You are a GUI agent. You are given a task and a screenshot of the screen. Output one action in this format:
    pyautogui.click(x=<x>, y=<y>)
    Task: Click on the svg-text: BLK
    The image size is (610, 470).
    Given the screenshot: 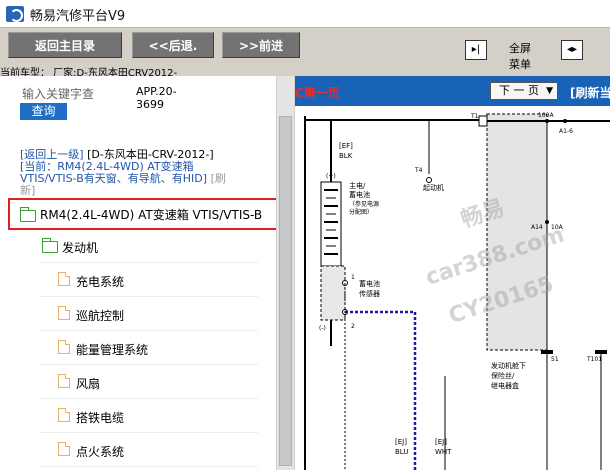 What is the action you would take?
    pyautogui.click(x=346, y=156)
    